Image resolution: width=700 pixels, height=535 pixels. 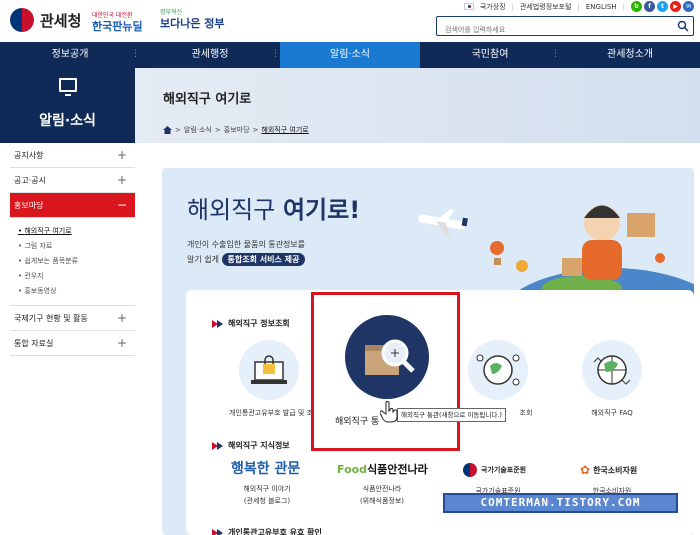 I want to click on hero-illustration-icon, so click(x=556, y=254).